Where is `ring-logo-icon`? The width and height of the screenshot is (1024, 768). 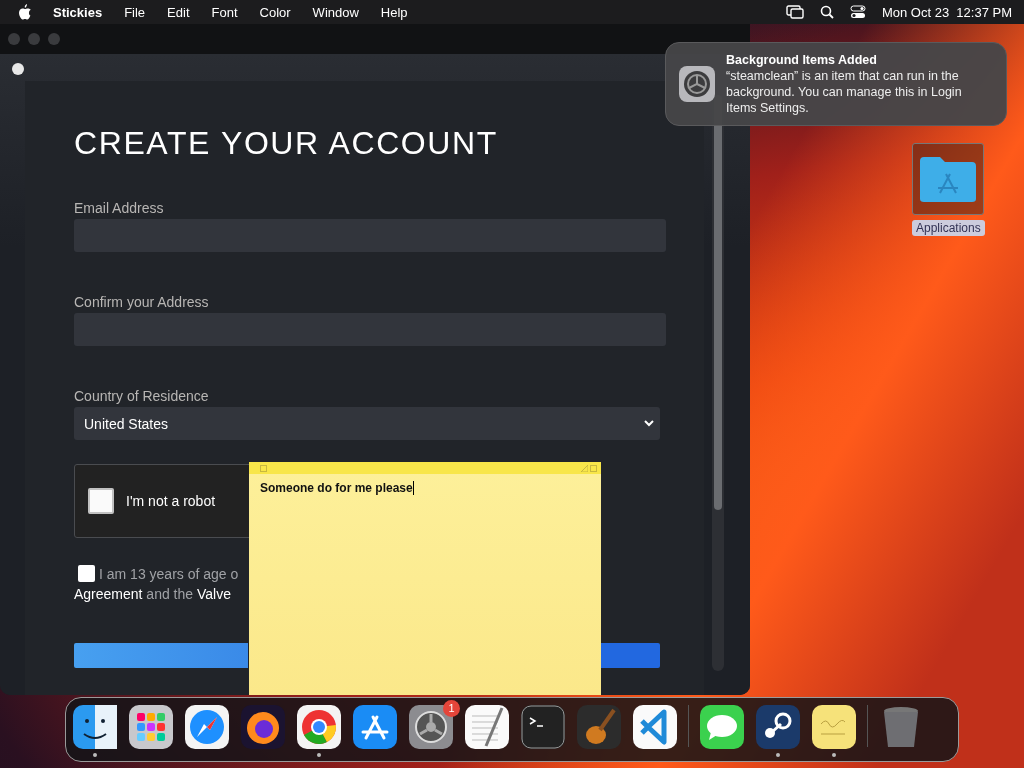
ring-logo-icon is located at coordinates (319, 726).